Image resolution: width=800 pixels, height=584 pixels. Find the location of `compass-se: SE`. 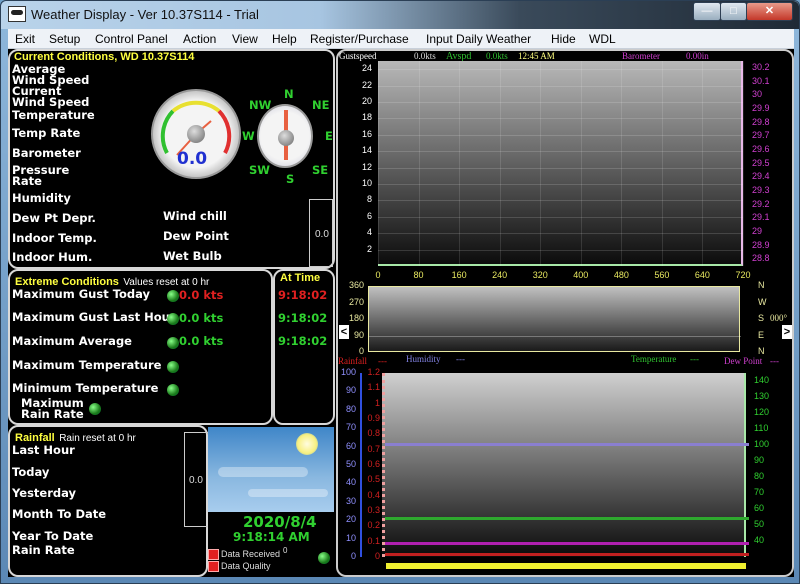

compass-se: SE is located at coordinates (320, 170).